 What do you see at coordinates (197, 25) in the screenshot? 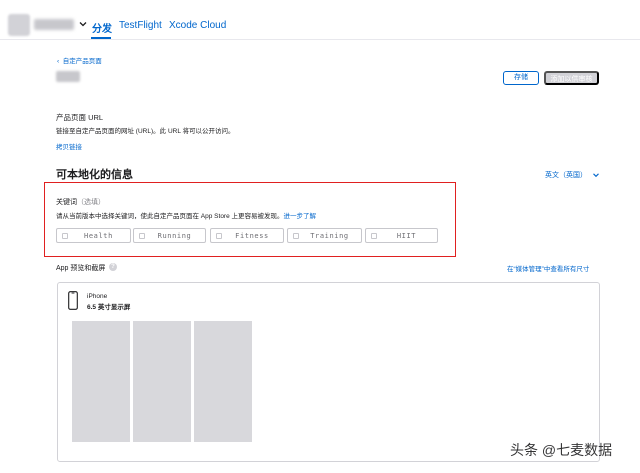
I see `tab-xcode-cloud: Xcode Cloud` at bounding box center [197, 25].